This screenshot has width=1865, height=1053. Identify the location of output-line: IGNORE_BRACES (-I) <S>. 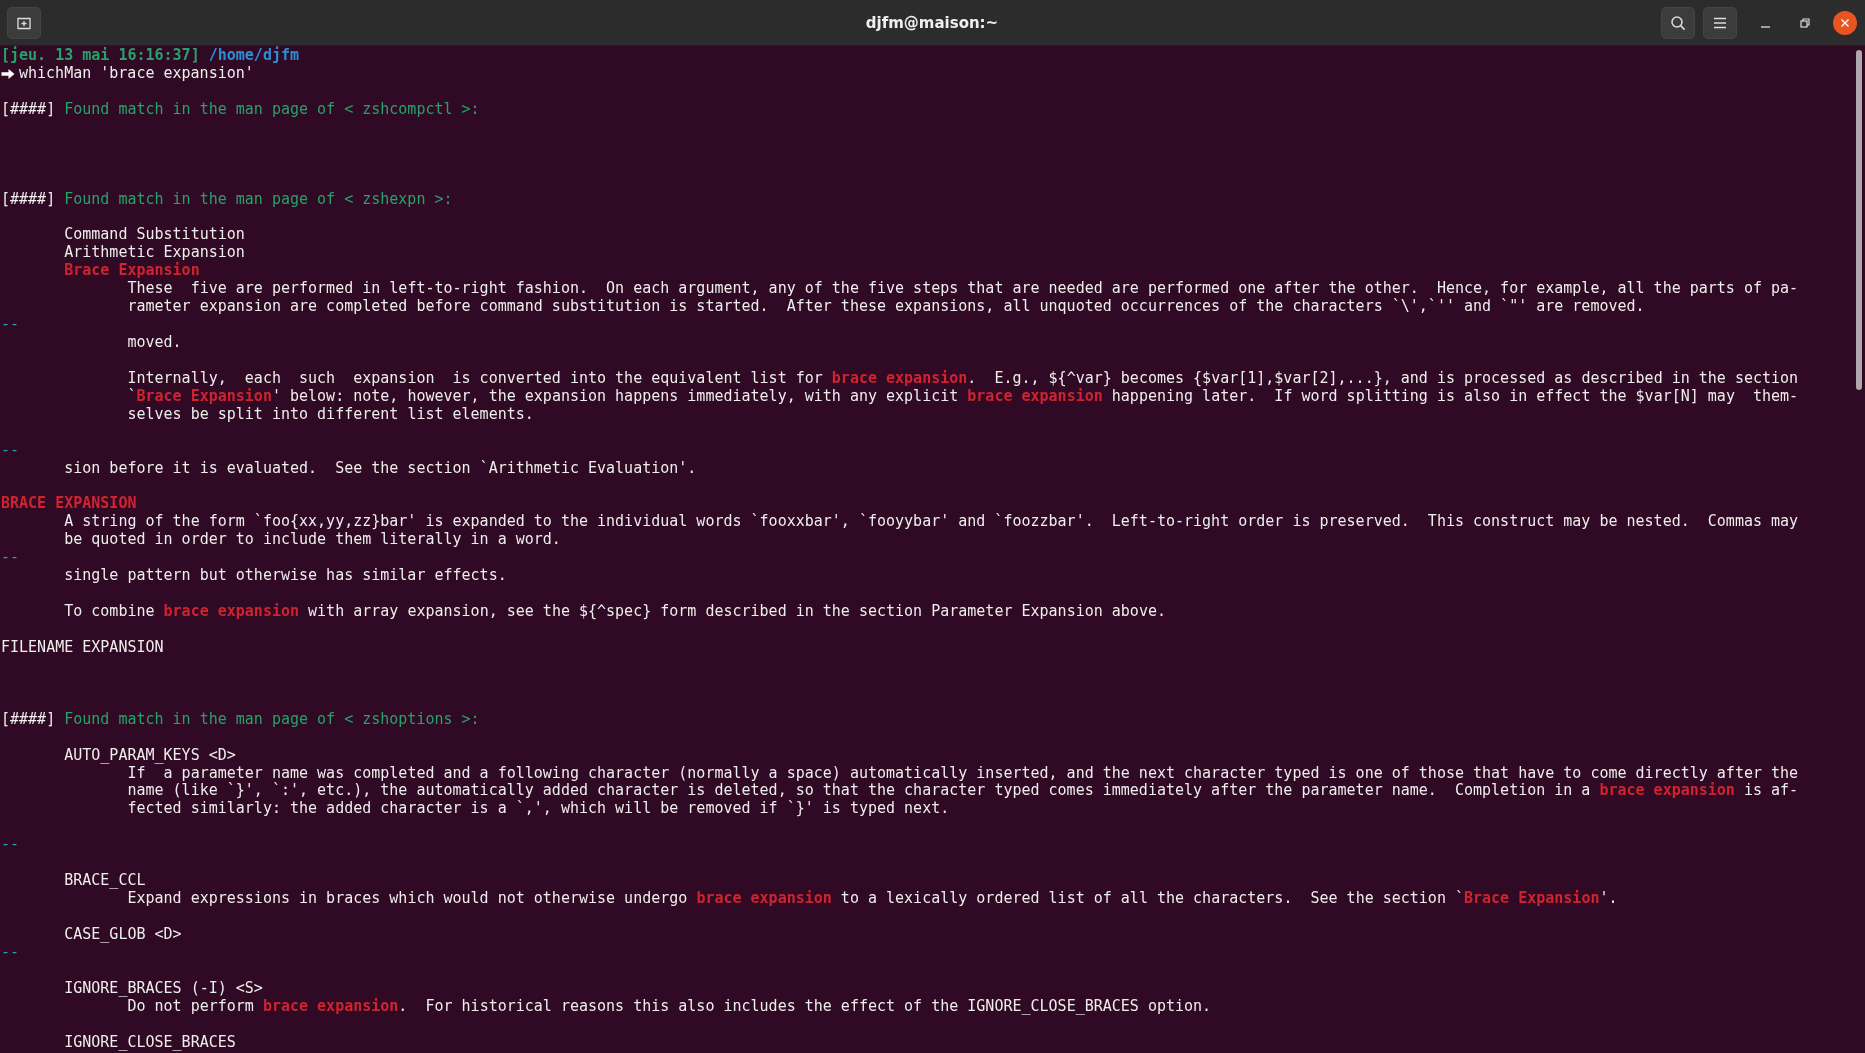
(163, 988).